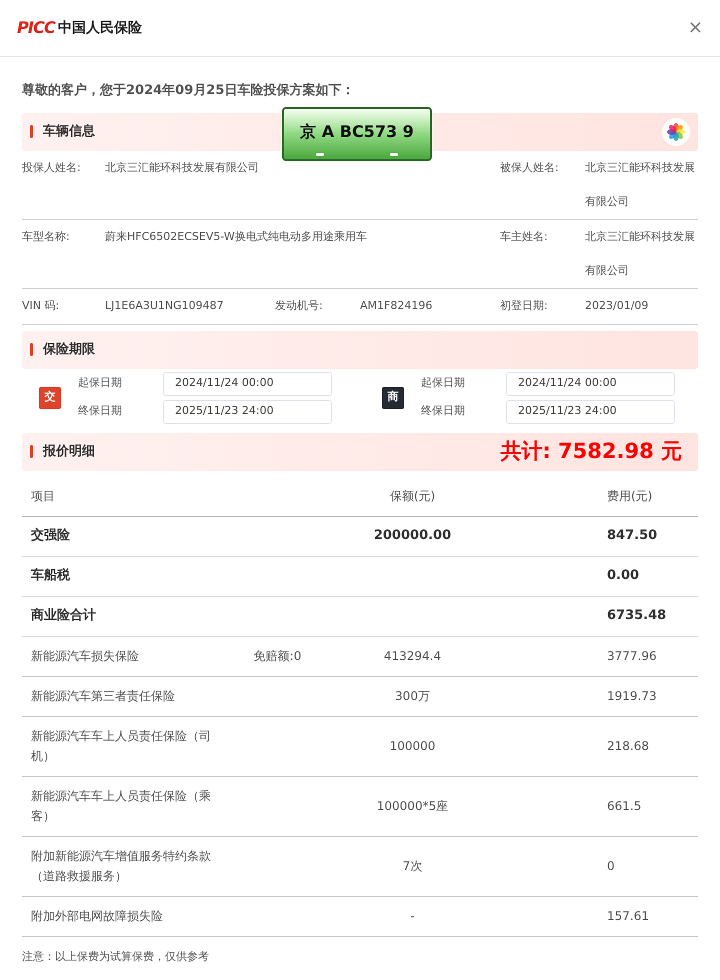 This screenshot has width=720, height=980. What do you see at coordinates (63, 615) in the screenshot?
I see `item-cell-text: 商业险合计` at bounding box center [63, 615].